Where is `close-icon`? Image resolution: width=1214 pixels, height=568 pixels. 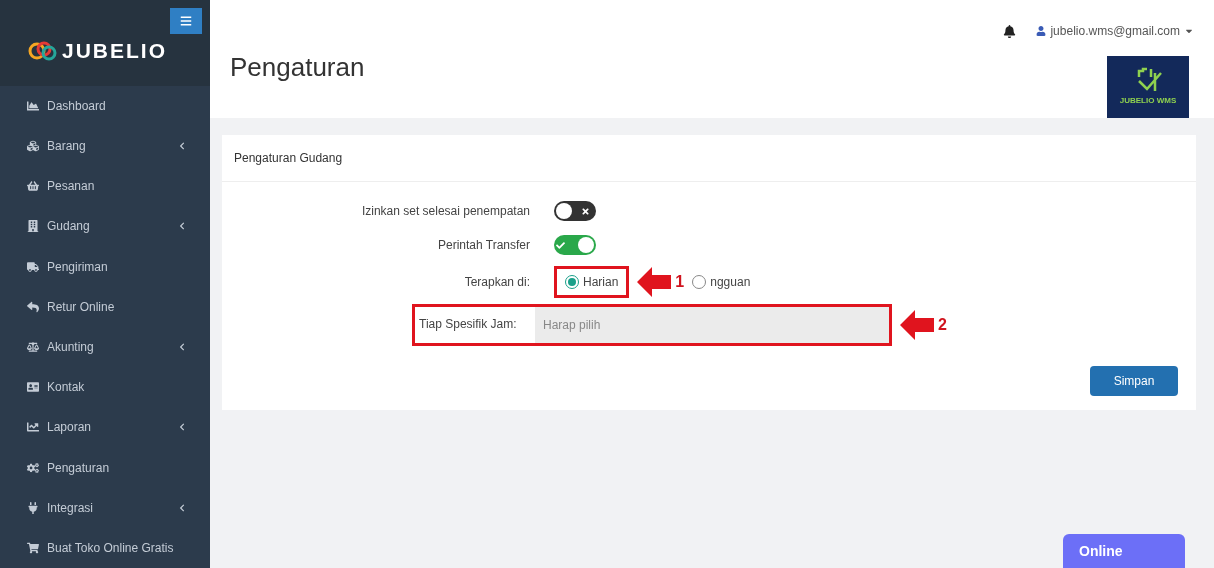
close-icon is located at coordinates (585, 211).